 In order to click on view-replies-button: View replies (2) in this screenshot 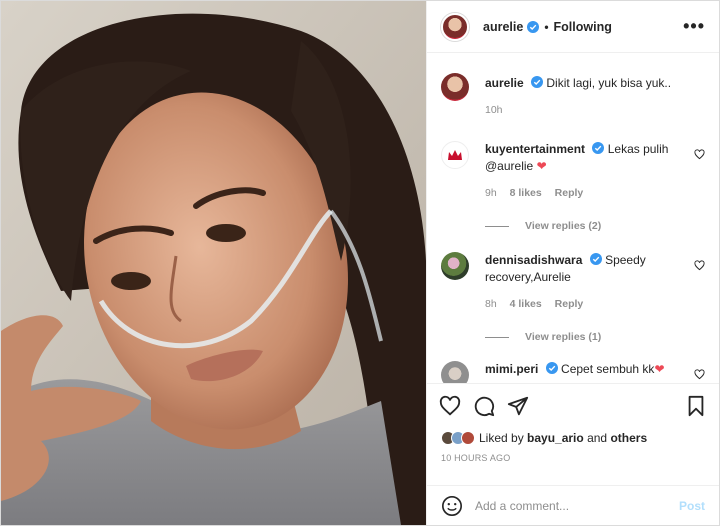, I will do `click(595, 226)`.